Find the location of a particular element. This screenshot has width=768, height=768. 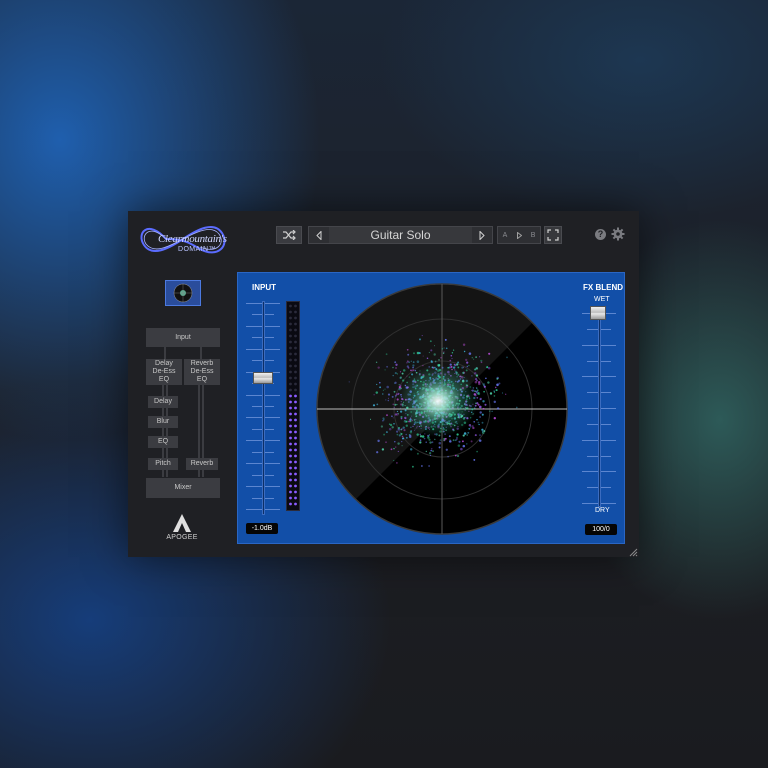

input-fader-track is located at coordinates (263, 408).